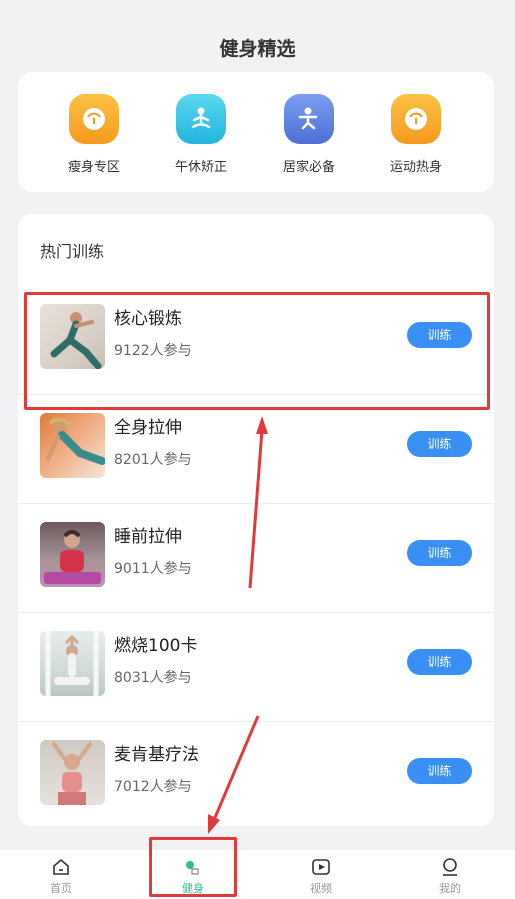 The height and width of the screenshot is (899, 515). I want to click on quick-entry-slim: 瘦身专区, so click(94, 134).